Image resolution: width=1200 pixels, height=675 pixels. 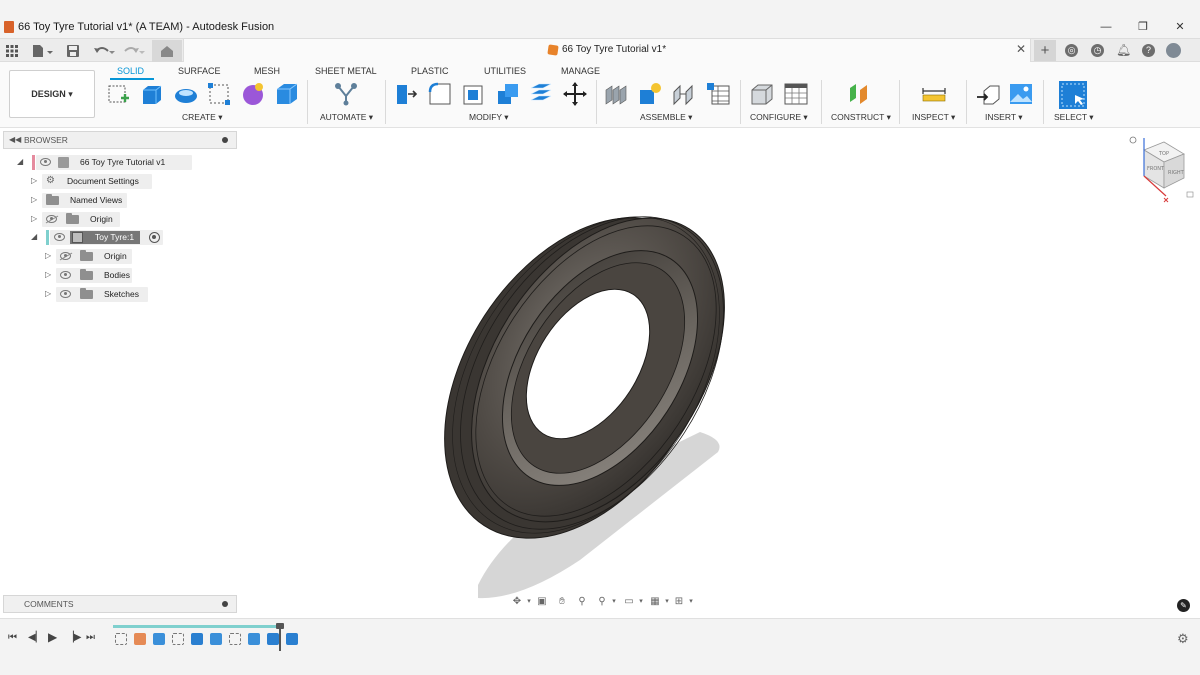 What do you see at coordinates (99, 294) in the screenshot?
I see `tree-row-sketches: ▷ Sketches` at bounding box center [99, 294].